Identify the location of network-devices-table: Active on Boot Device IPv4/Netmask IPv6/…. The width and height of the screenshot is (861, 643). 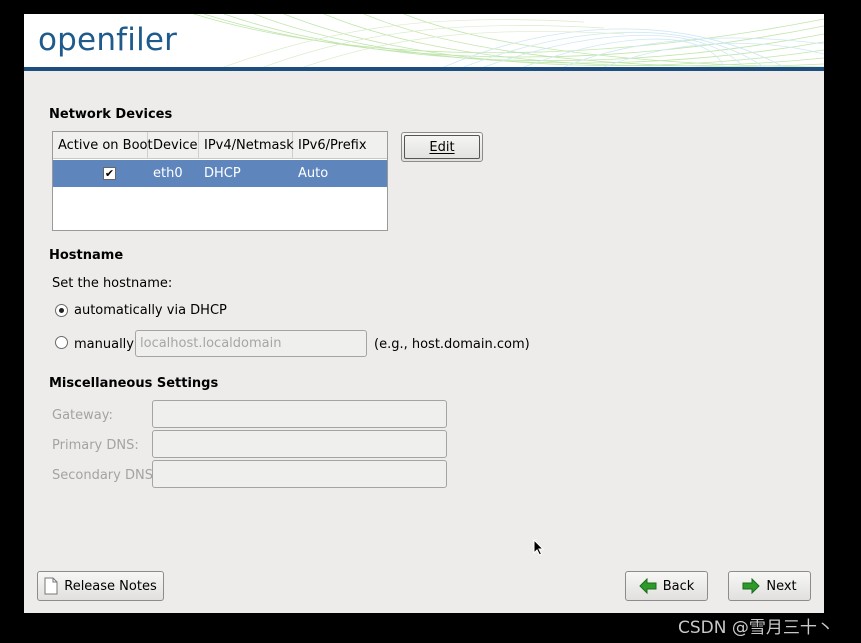
(220, 181).